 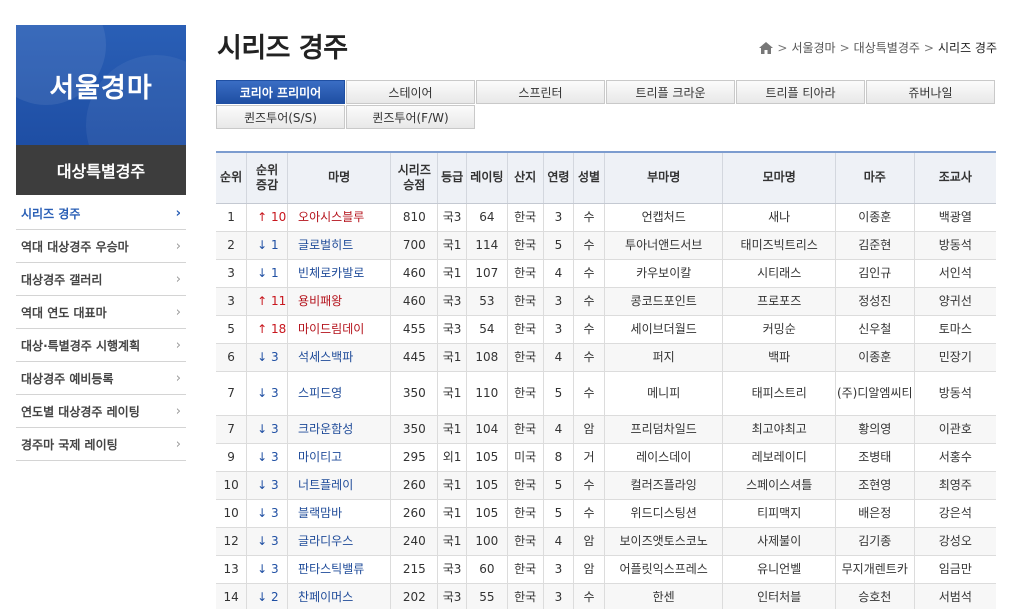 I want to click on cell-age: 3, so click(x=559, y=596).